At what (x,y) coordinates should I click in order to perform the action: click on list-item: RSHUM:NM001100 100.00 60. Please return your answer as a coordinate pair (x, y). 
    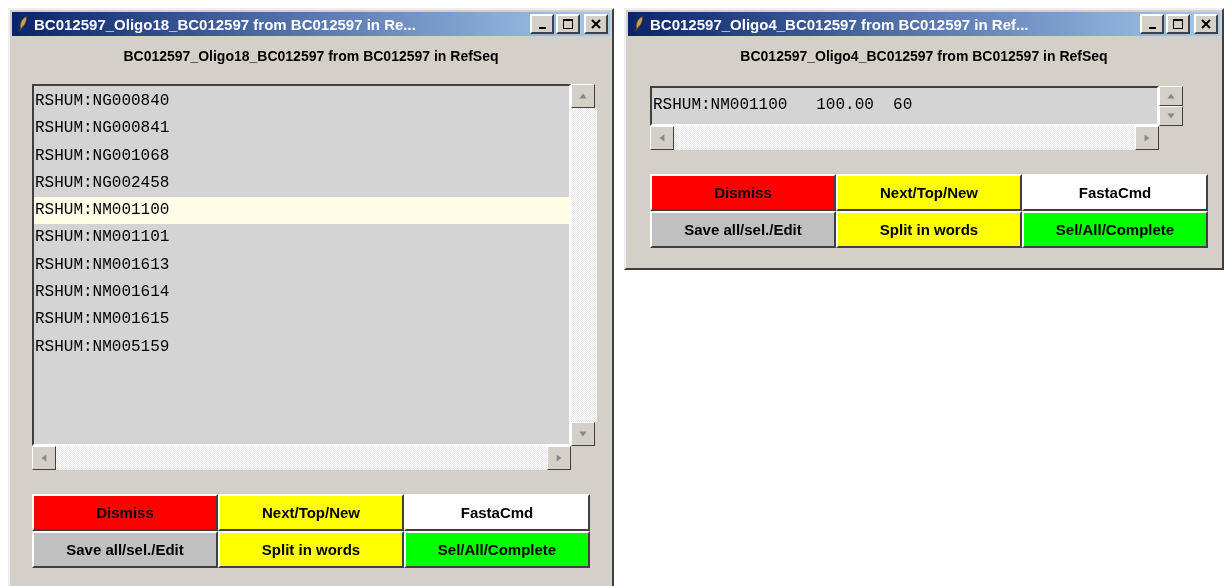
    Looking at the image, I should click on (904, 105).